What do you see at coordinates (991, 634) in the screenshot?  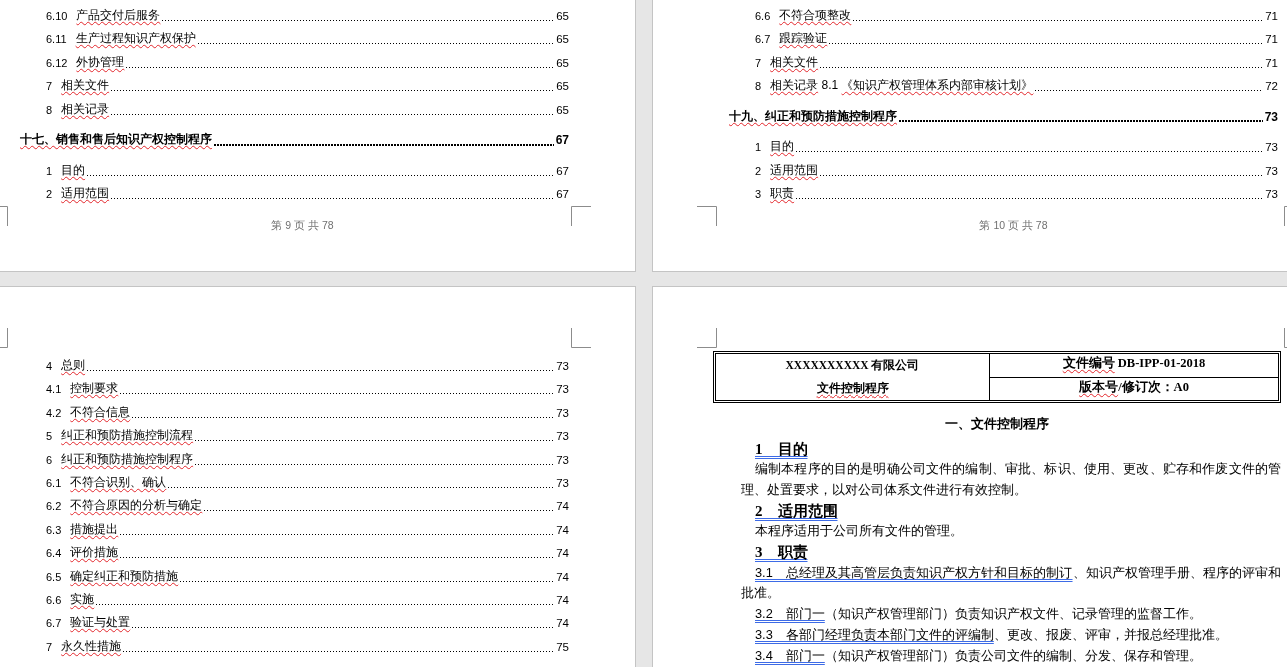 I see `body-paragraph: 3.3 各部门经理负责本部门文件的评编制、更改、报废、评审，并报总经理批准。` at bounding box center [991, 634].